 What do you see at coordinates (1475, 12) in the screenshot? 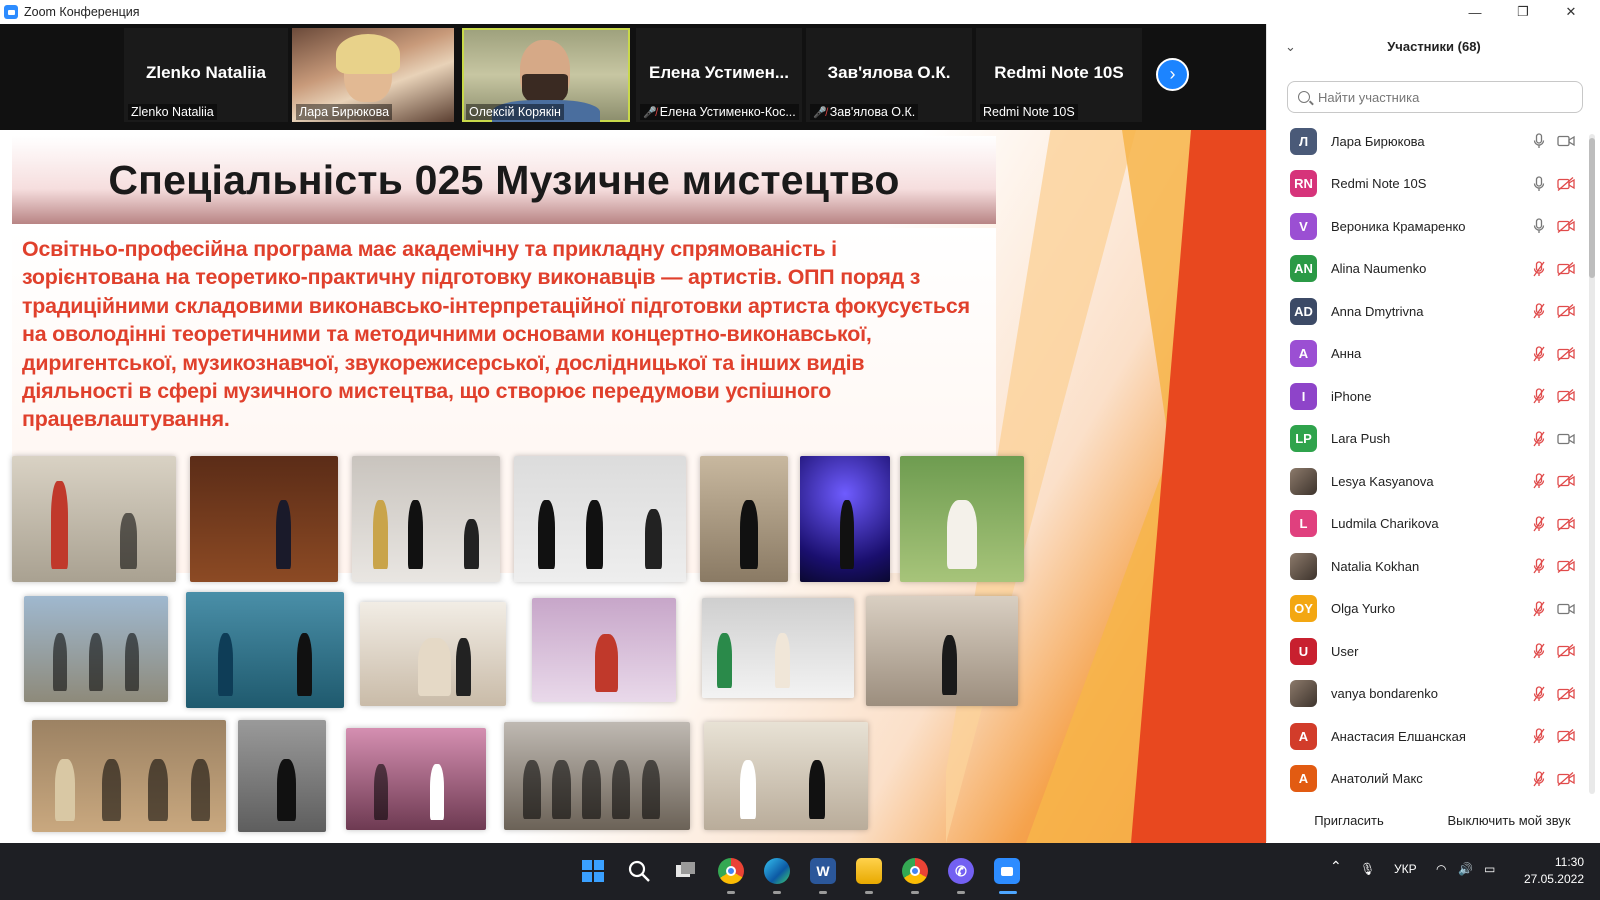
I see `minimize-button: —` at bounding box center [1475, 12].